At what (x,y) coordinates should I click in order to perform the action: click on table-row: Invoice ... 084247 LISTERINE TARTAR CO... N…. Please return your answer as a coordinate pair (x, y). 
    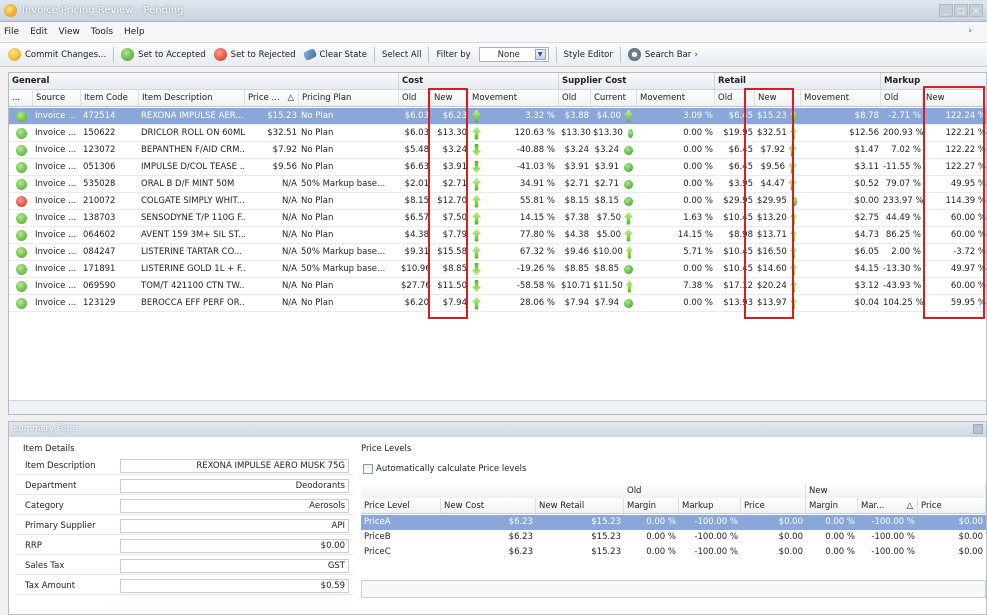
    Looking at the image, I should click on (497, 252).